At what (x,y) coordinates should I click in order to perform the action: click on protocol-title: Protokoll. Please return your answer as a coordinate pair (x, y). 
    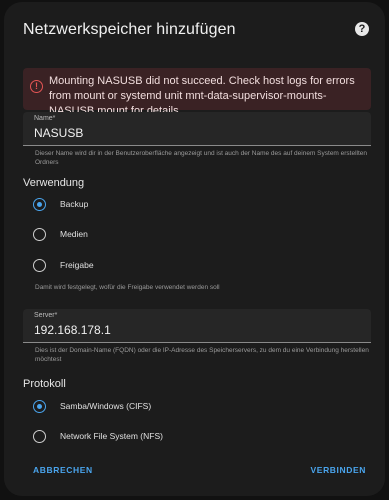
    Looking at the image, I should click on (44, 384).